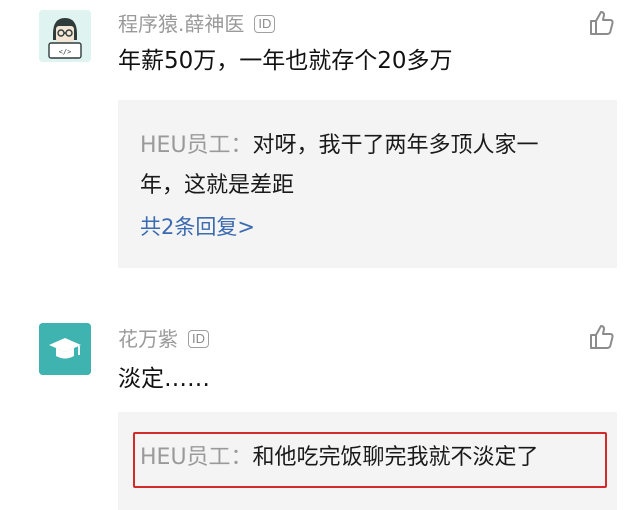 This screenshot has height=510, width=641. I want to click on username: 花万紫 ID, so click(163, 339).